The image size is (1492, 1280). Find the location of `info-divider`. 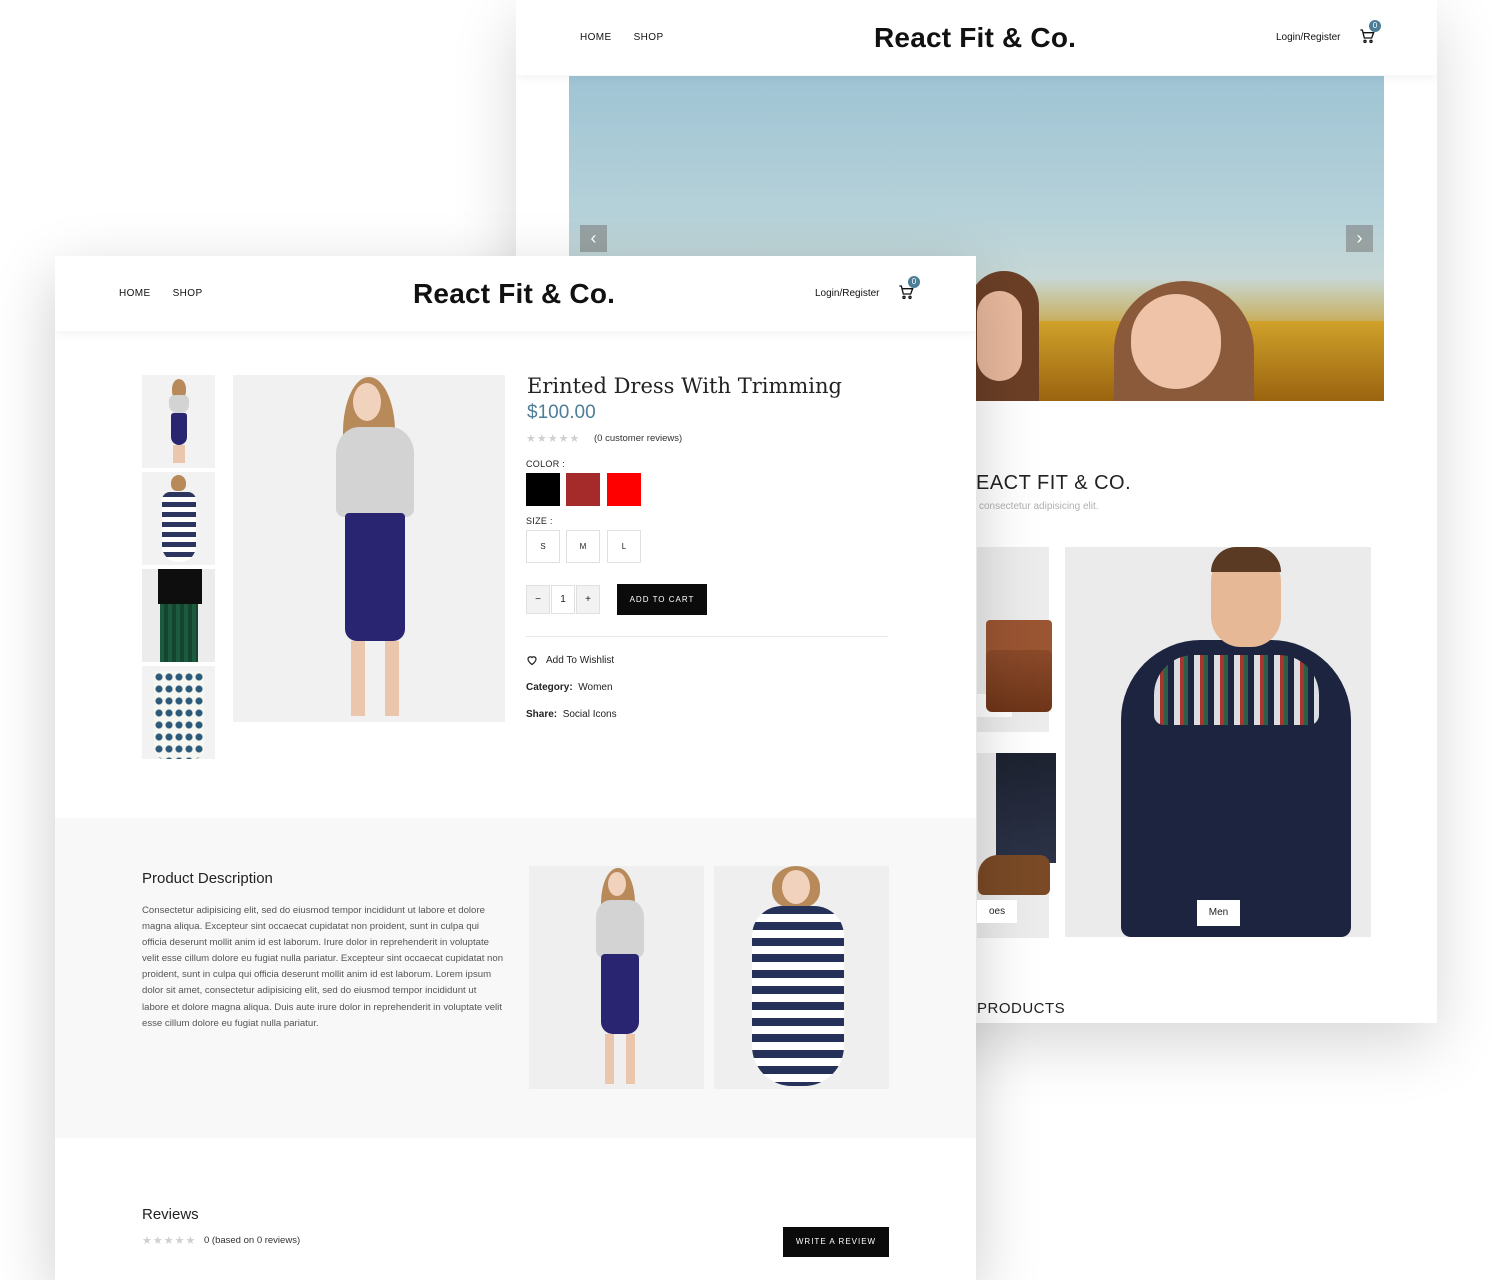

info-divider is located at coordinates (707, 636).